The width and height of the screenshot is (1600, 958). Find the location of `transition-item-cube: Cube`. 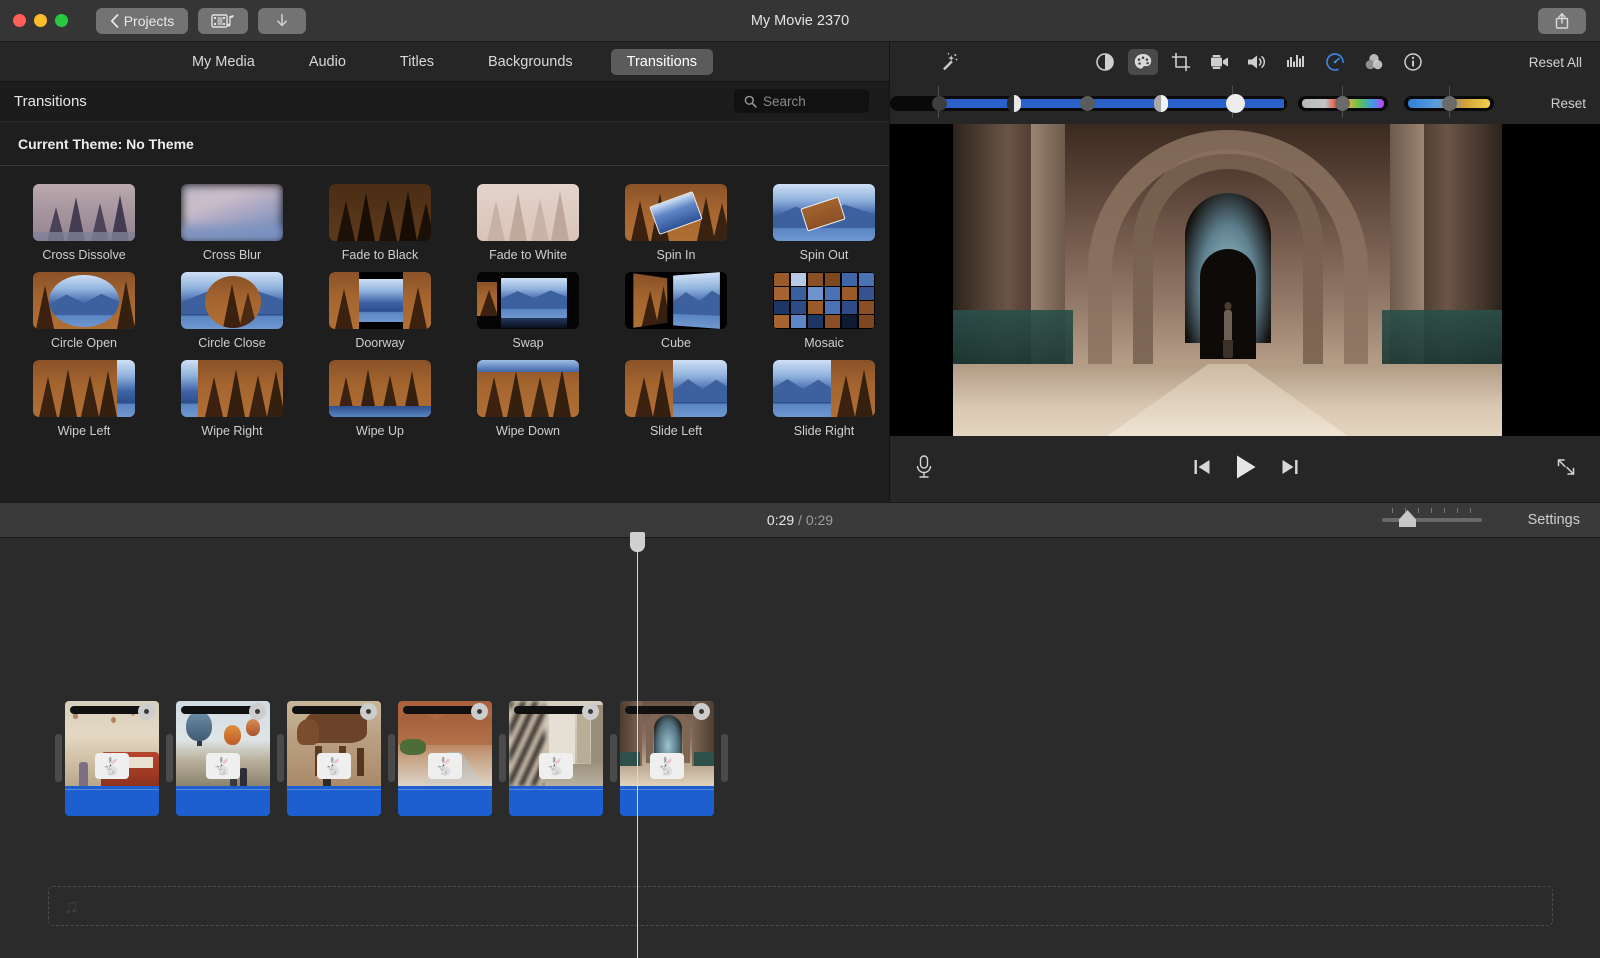

transition-item-cube: Cube is located at coordinates (676, 311).